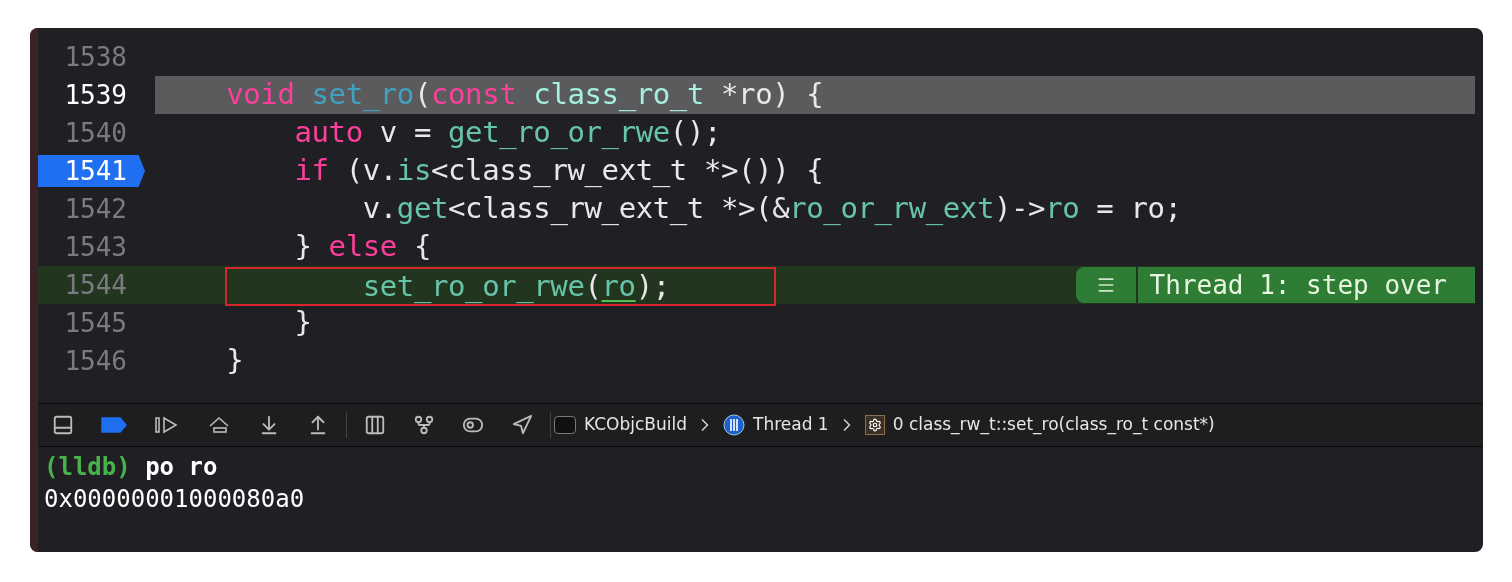 The width and height of the screenshot is (1512, 582). Describe the element at coordinates (1306, 285) in the screenshot. I see `thread-badge: Thread 1: step over` at that location.